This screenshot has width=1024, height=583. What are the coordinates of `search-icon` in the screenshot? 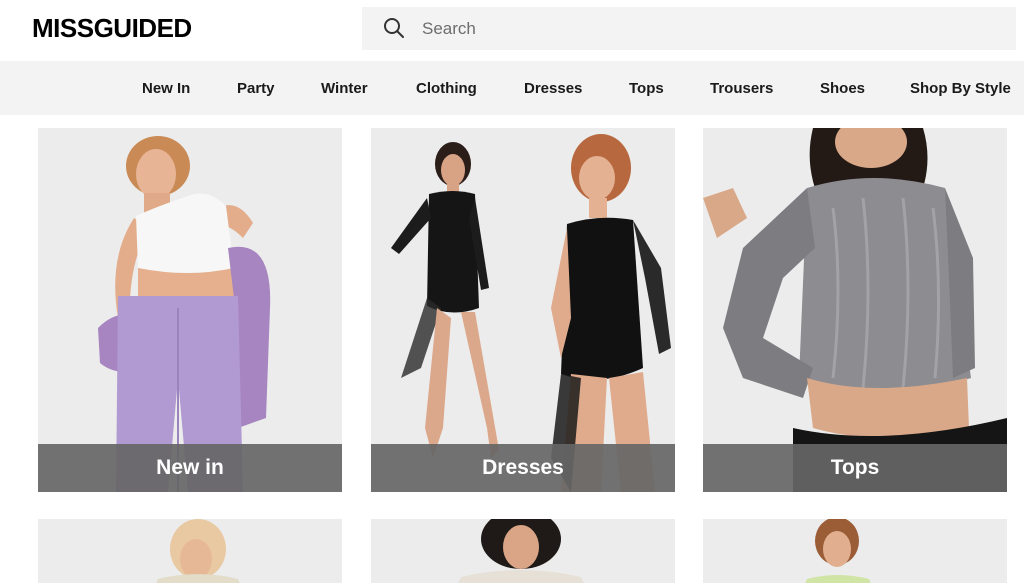 It's located at (394, 28).